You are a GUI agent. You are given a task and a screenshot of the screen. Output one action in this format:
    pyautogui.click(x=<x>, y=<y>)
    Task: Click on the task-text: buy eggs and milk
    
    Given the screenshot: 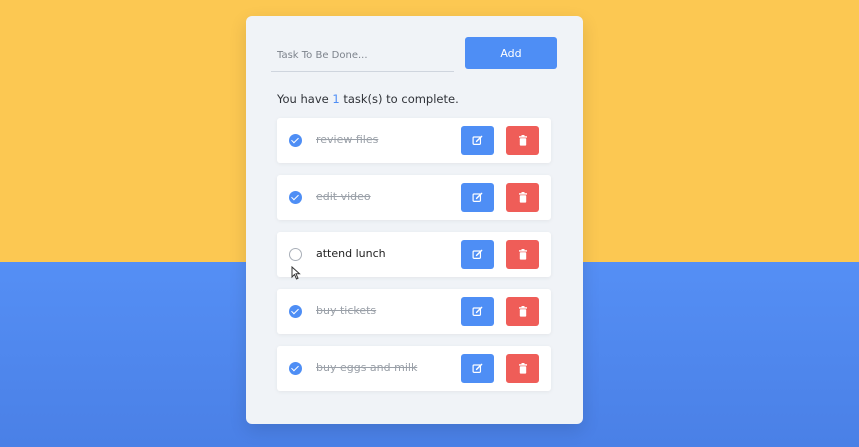 What is the action you would take?
    pyautogui.click(x=367, y=367)
    